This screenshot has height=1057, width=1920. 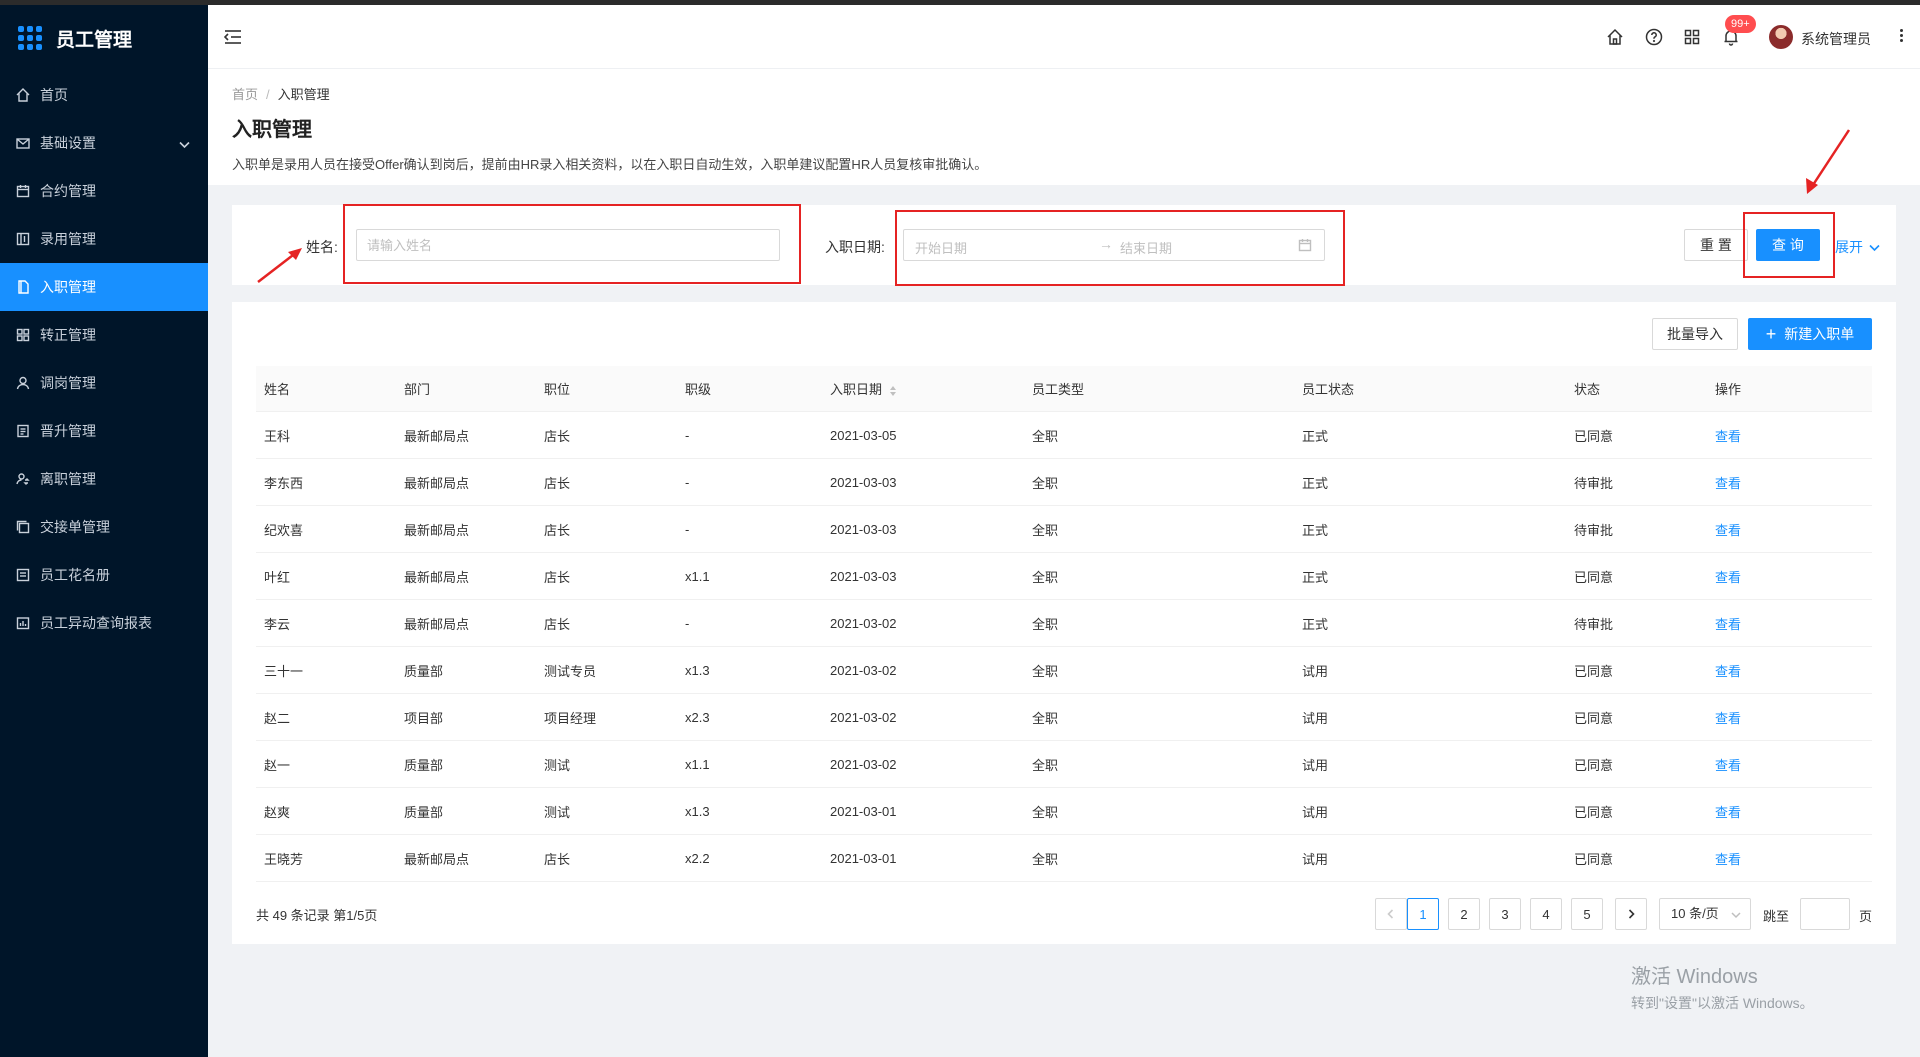 What do you see at coordinates (104, 575) in the screenshot?
I see `sidebar-item: 员工花名册` at bounding box center [104, 575].